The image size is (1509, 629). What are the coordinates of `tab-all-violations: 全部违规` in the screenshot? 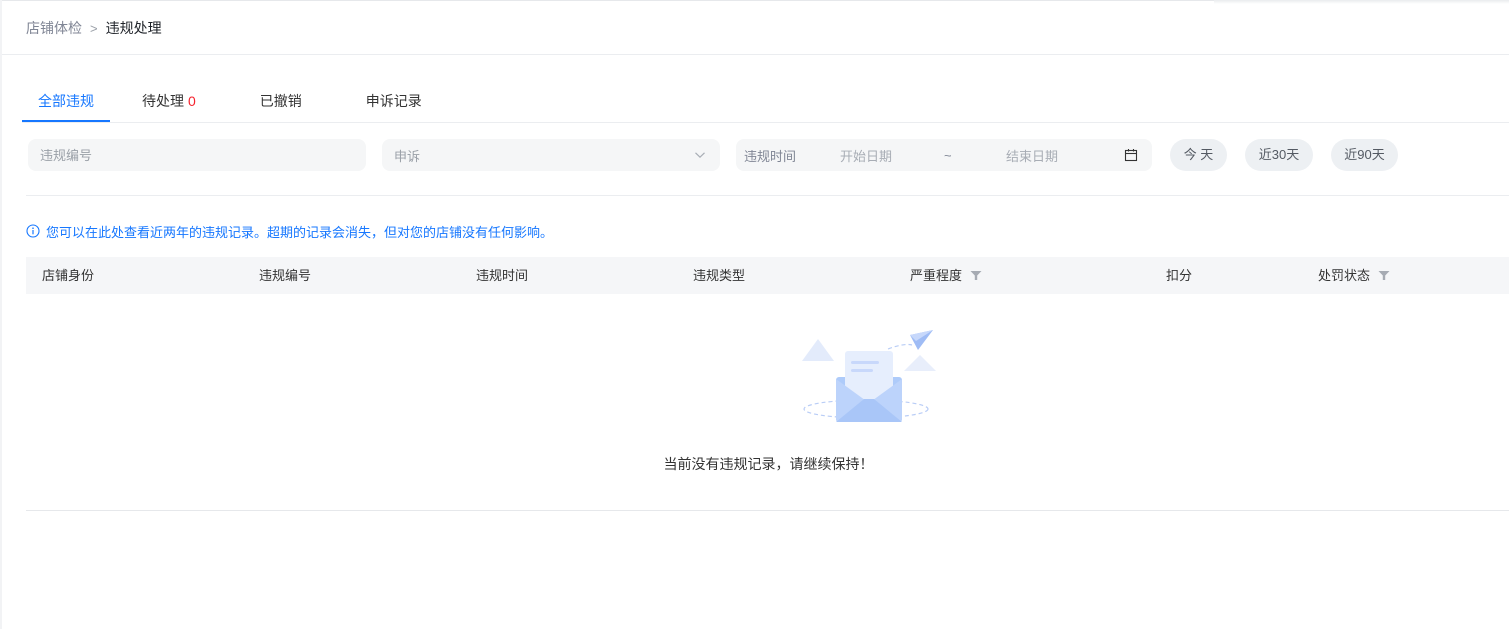 It's located at (66, 102).